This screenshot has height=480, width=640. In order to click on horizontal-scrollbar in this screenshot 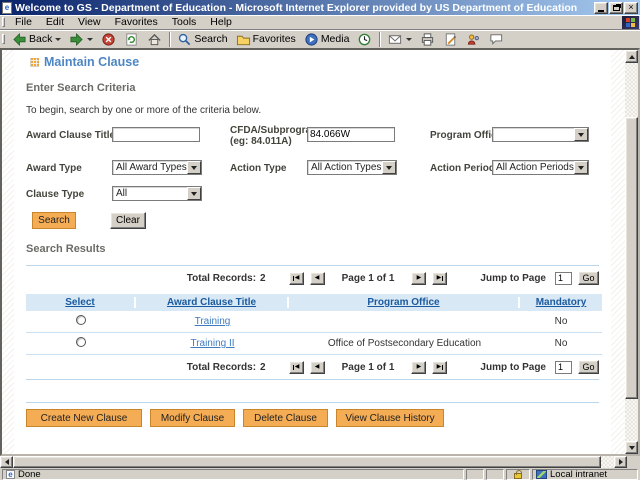, I will do `click(320, 462)`.